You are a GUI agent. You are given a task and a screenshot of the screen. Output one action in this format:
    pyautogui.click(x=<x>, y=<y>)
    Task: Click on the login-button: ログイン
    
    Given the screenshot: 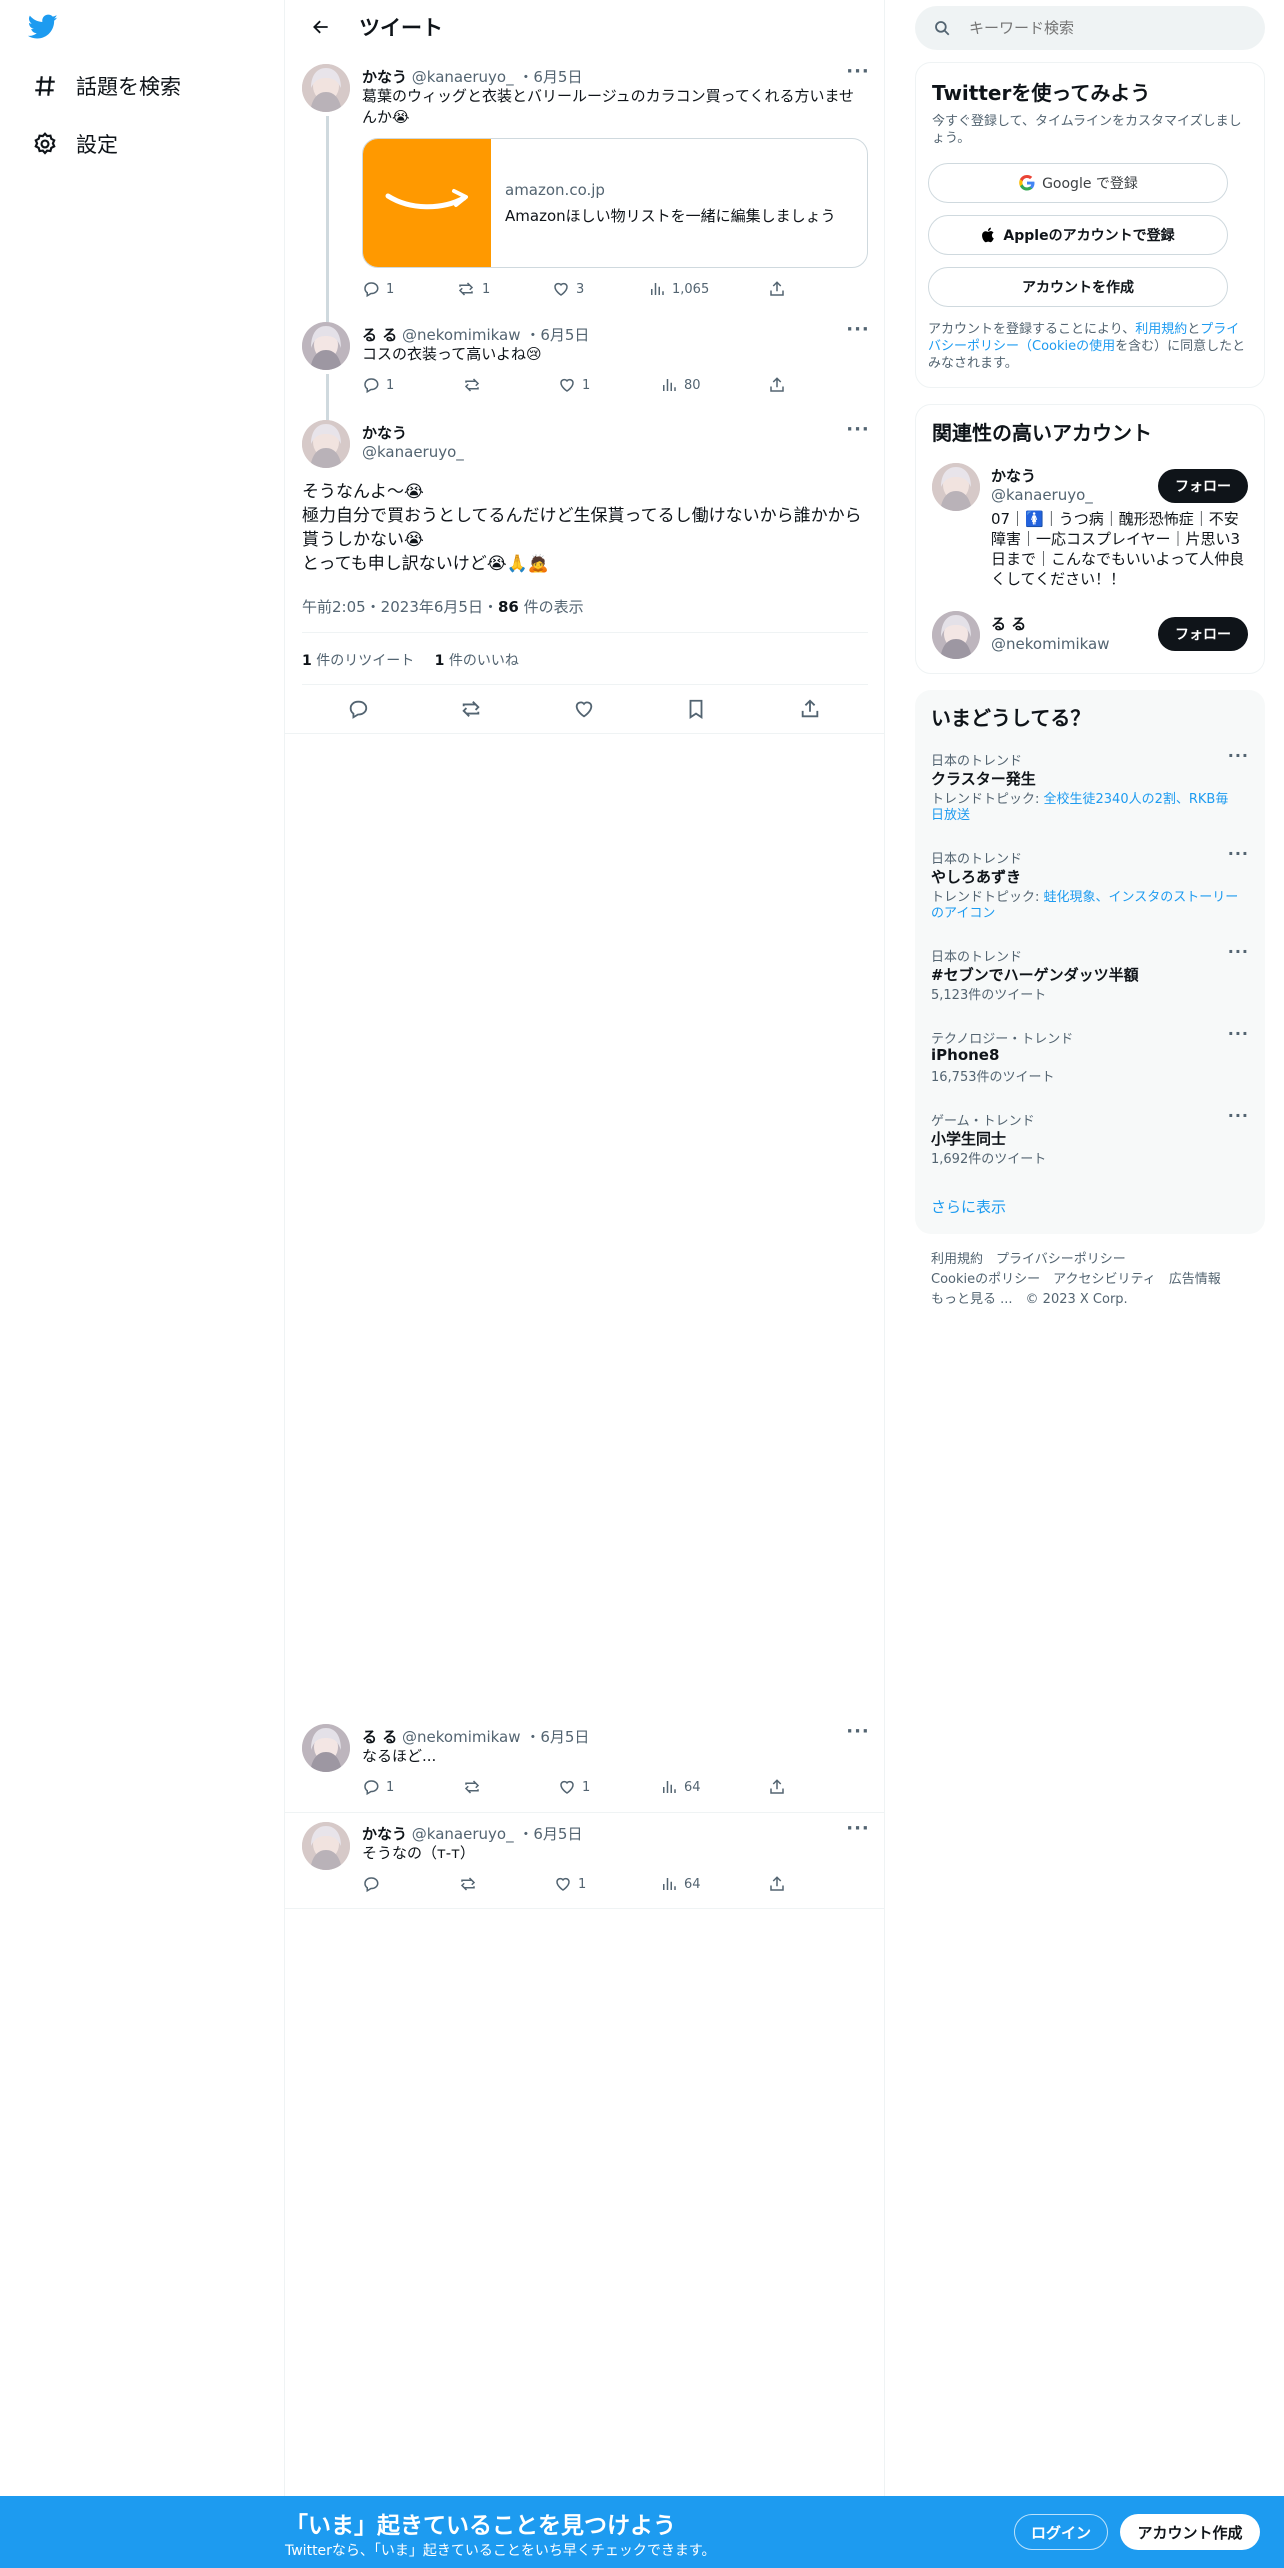 What is the action you would take?
    pyautogui.click(x=1061, y=2532)
    